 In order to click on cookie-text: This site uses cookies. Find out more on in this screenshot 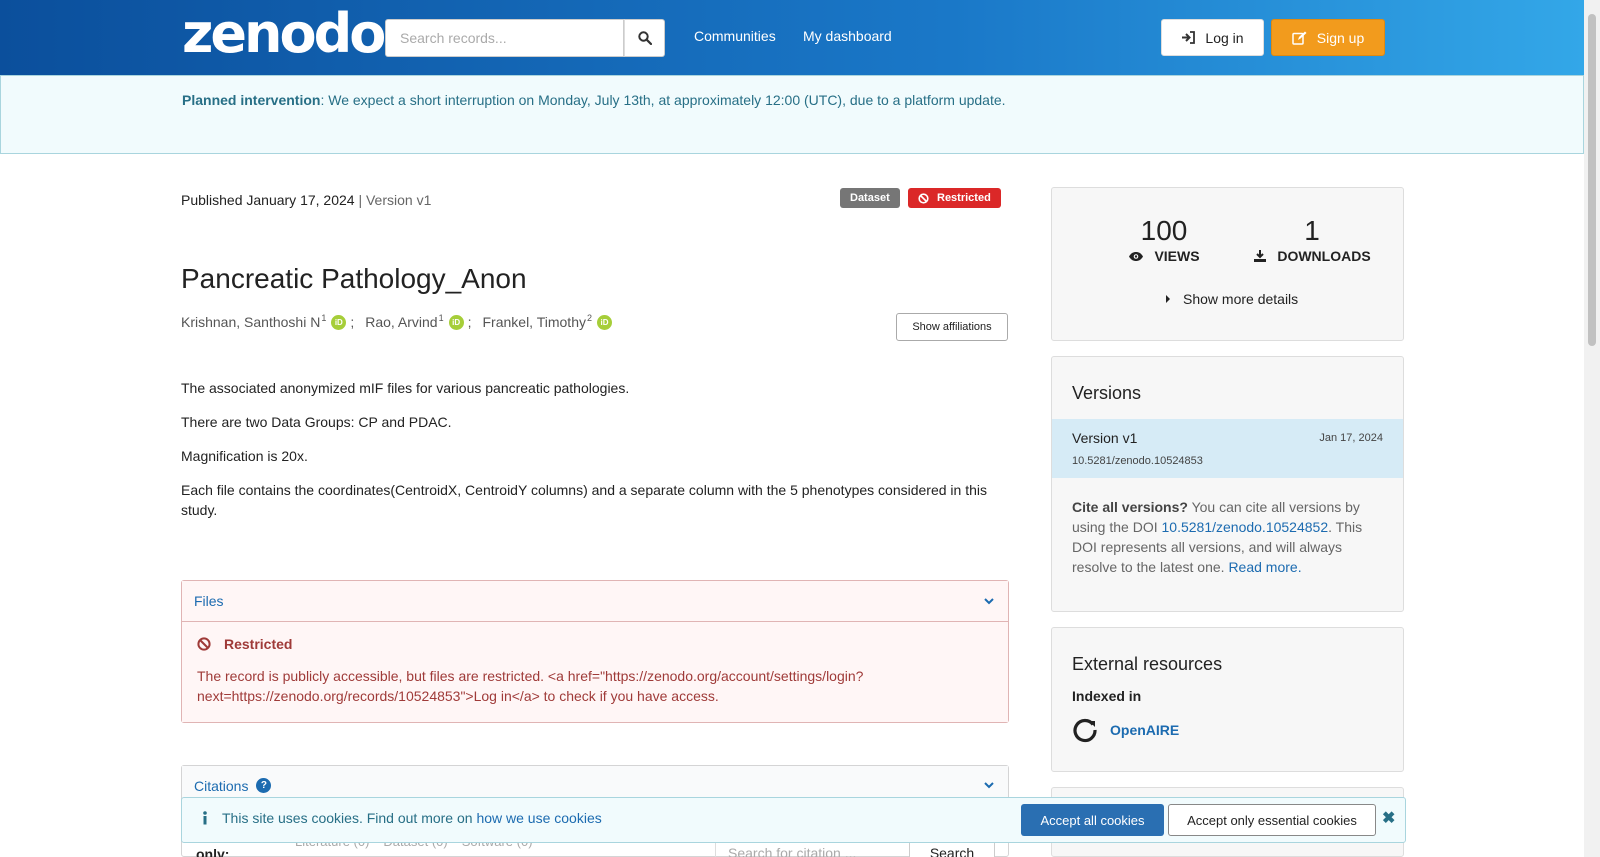, I will do `click(349, 818)`.